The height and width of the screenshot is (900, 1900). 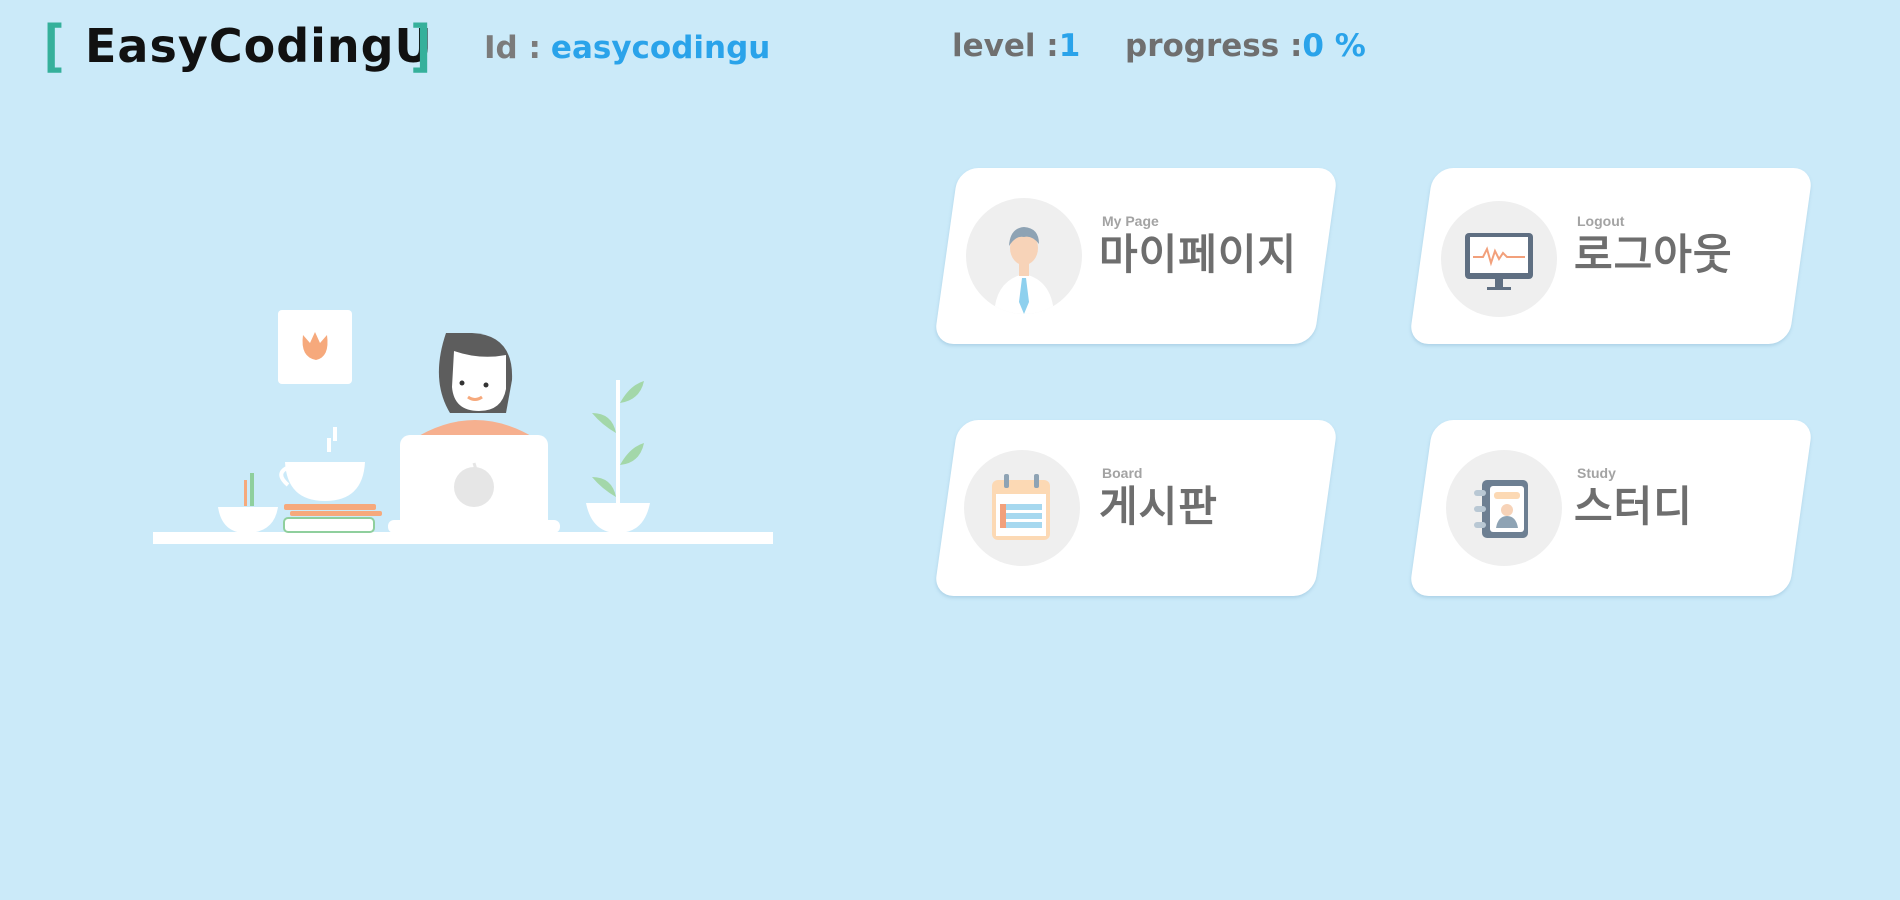 I want to click on card-my-page: My Page 마이페이지, so click(x=1136, y=256).